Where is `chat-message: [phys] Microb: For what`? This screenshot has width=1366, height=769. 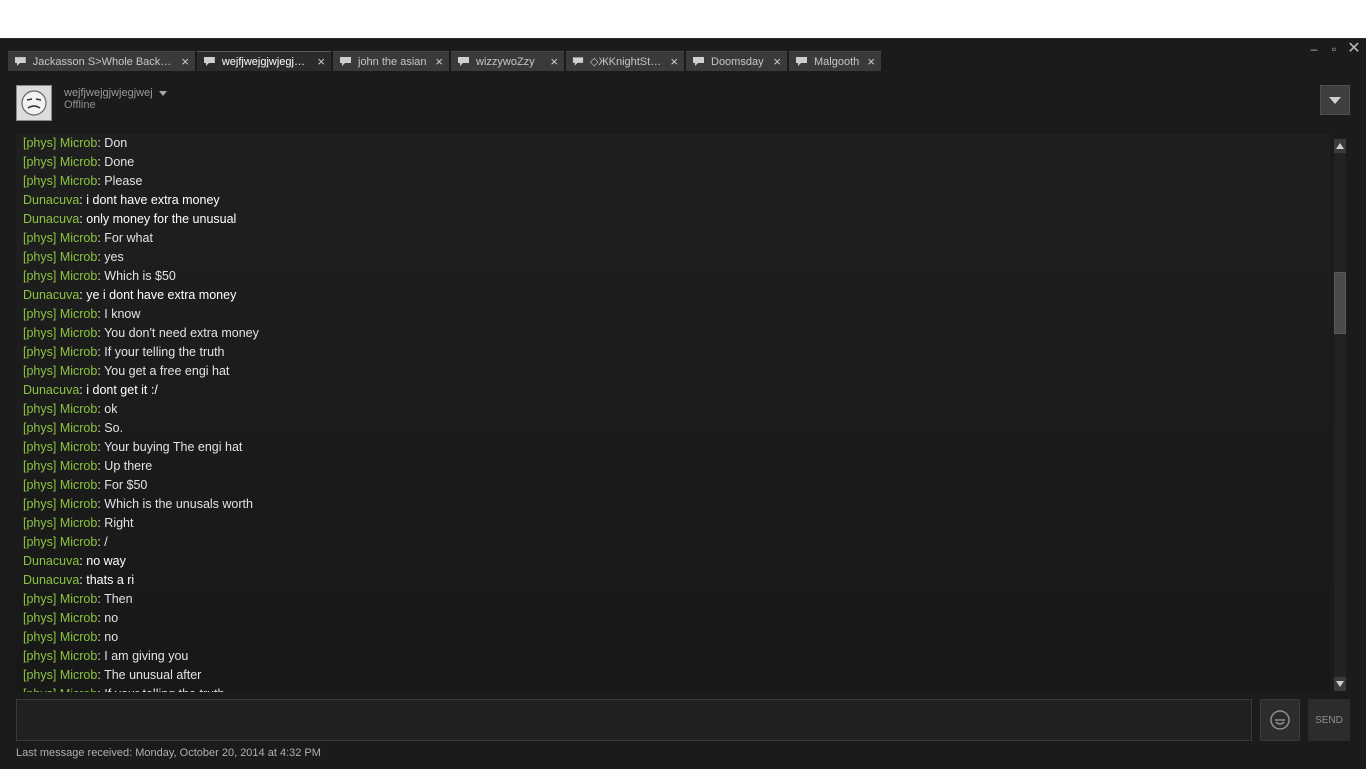 chat-message: [phys] Microb: For what is located at coordinates (673, 238).